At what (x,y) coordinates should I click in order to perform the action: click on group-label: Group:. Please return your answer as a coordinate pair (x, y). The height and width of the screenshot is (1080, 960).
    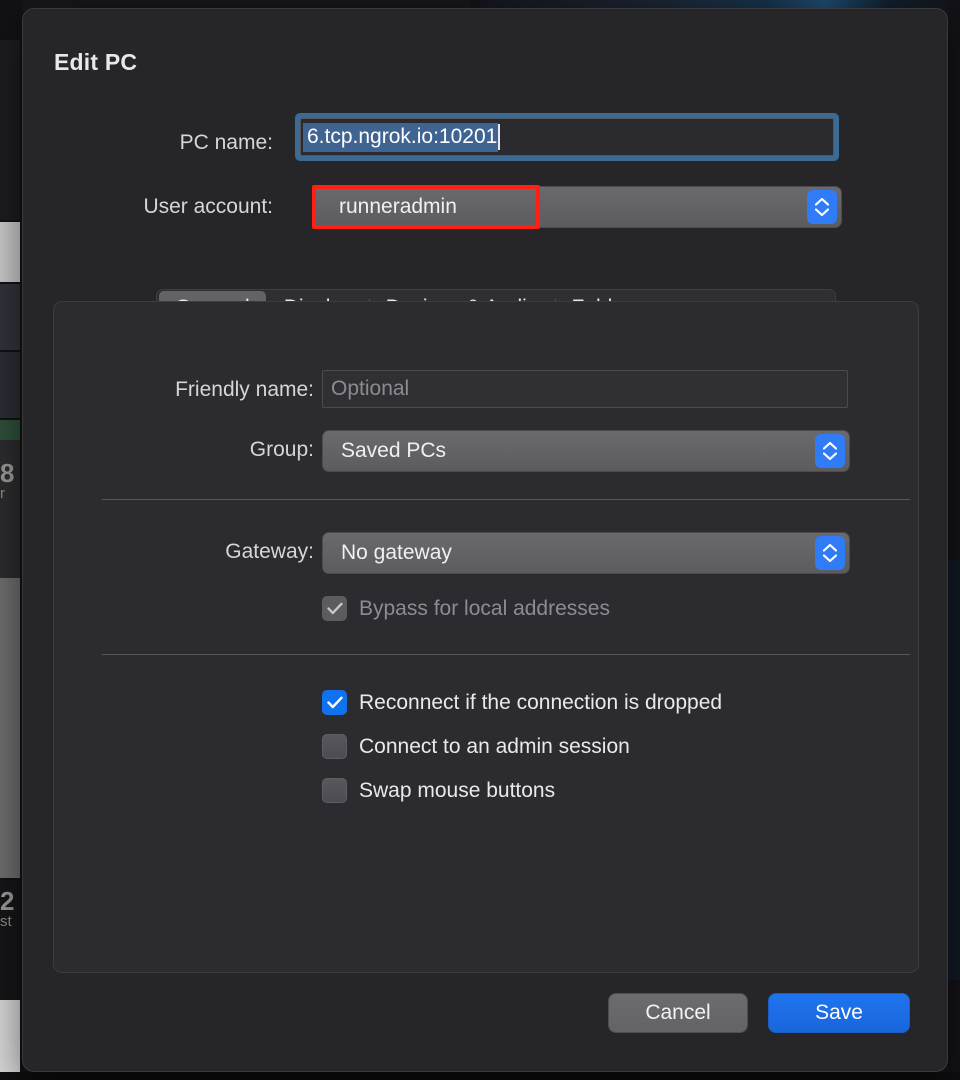
    Looking at the image, I should click on (281, 449).